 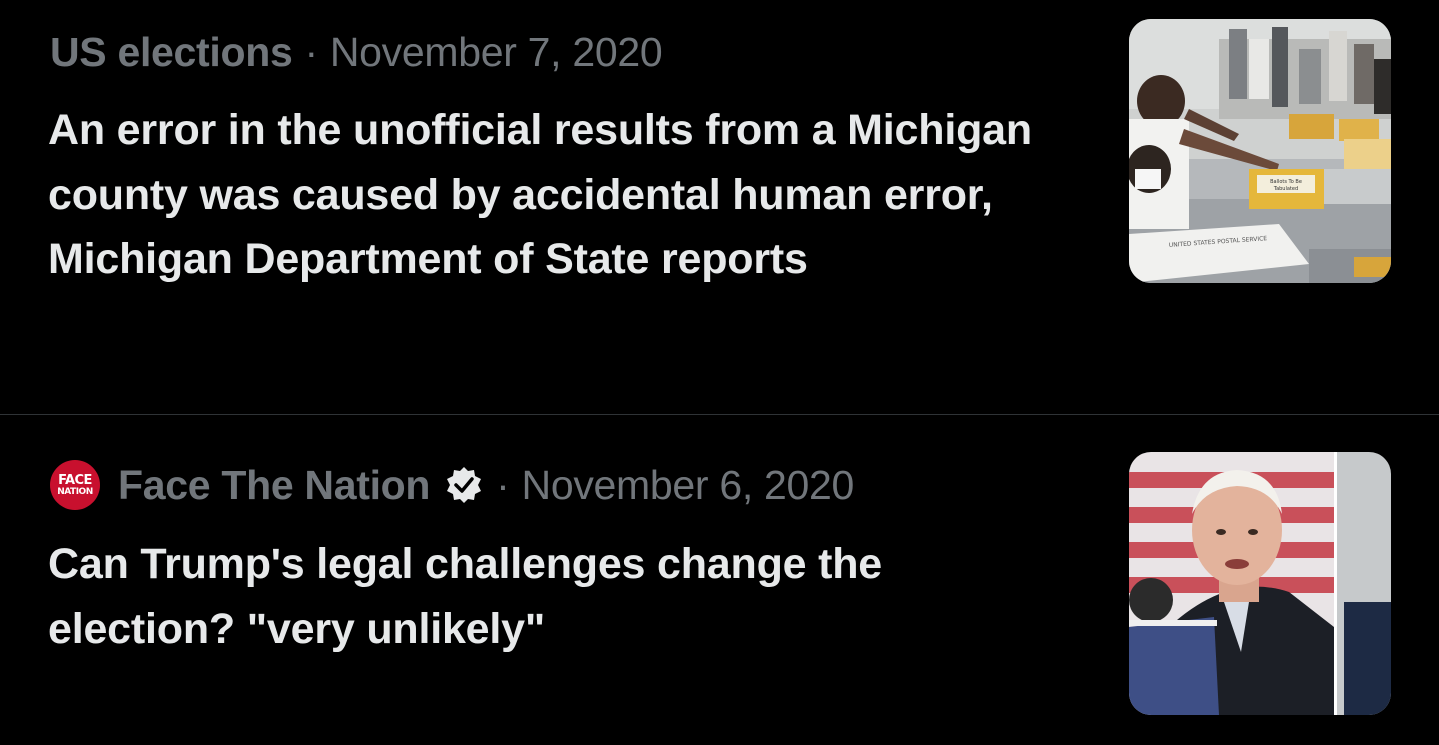 I want to click on verified-badge-icon, so click(x=464, y=485).